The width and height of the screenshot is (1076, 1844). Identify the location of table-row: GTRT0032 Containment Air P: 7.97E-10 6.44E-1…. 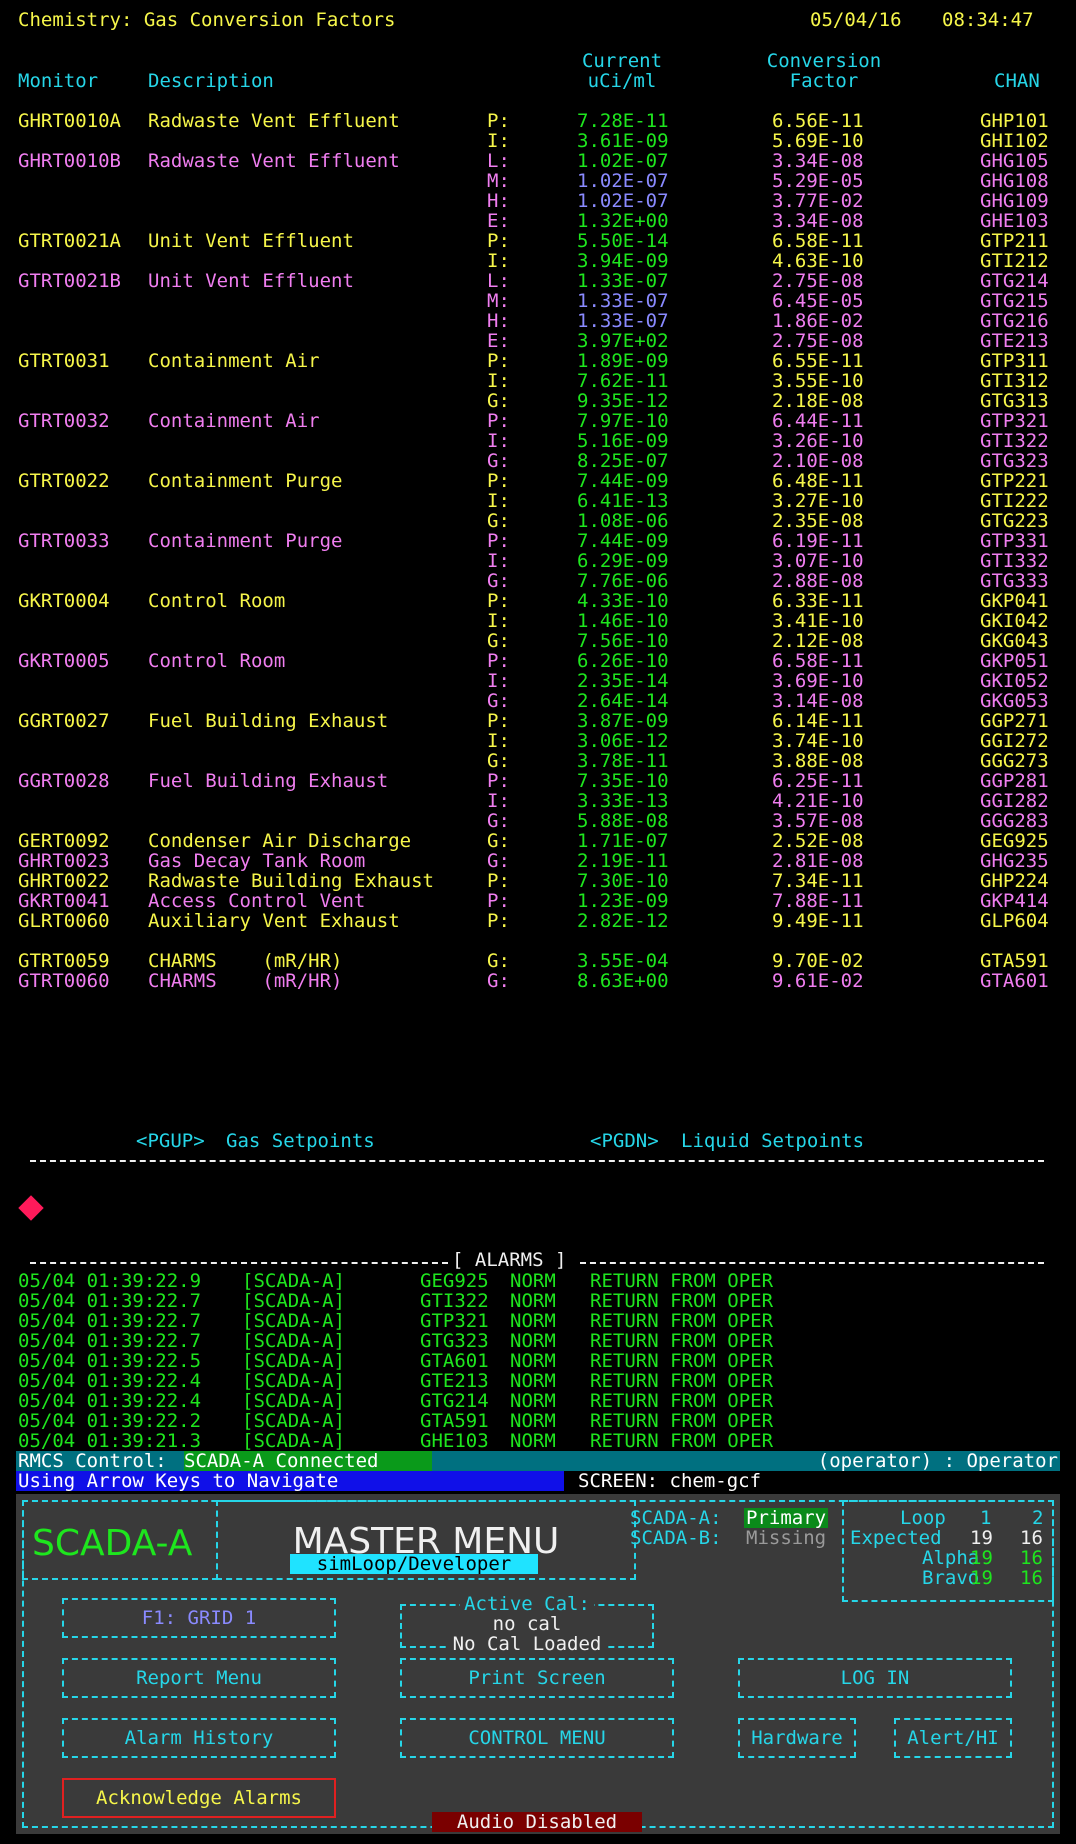
(538, 421).